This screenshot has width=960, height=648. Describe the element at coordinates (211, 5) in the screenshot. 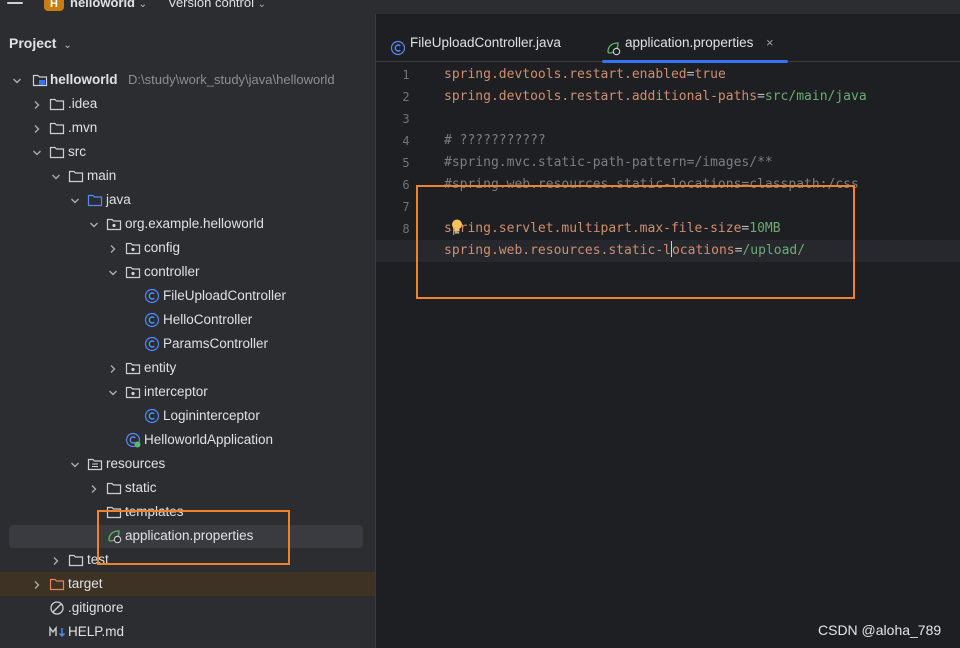

I see `version-control-label: Version control` at that location.